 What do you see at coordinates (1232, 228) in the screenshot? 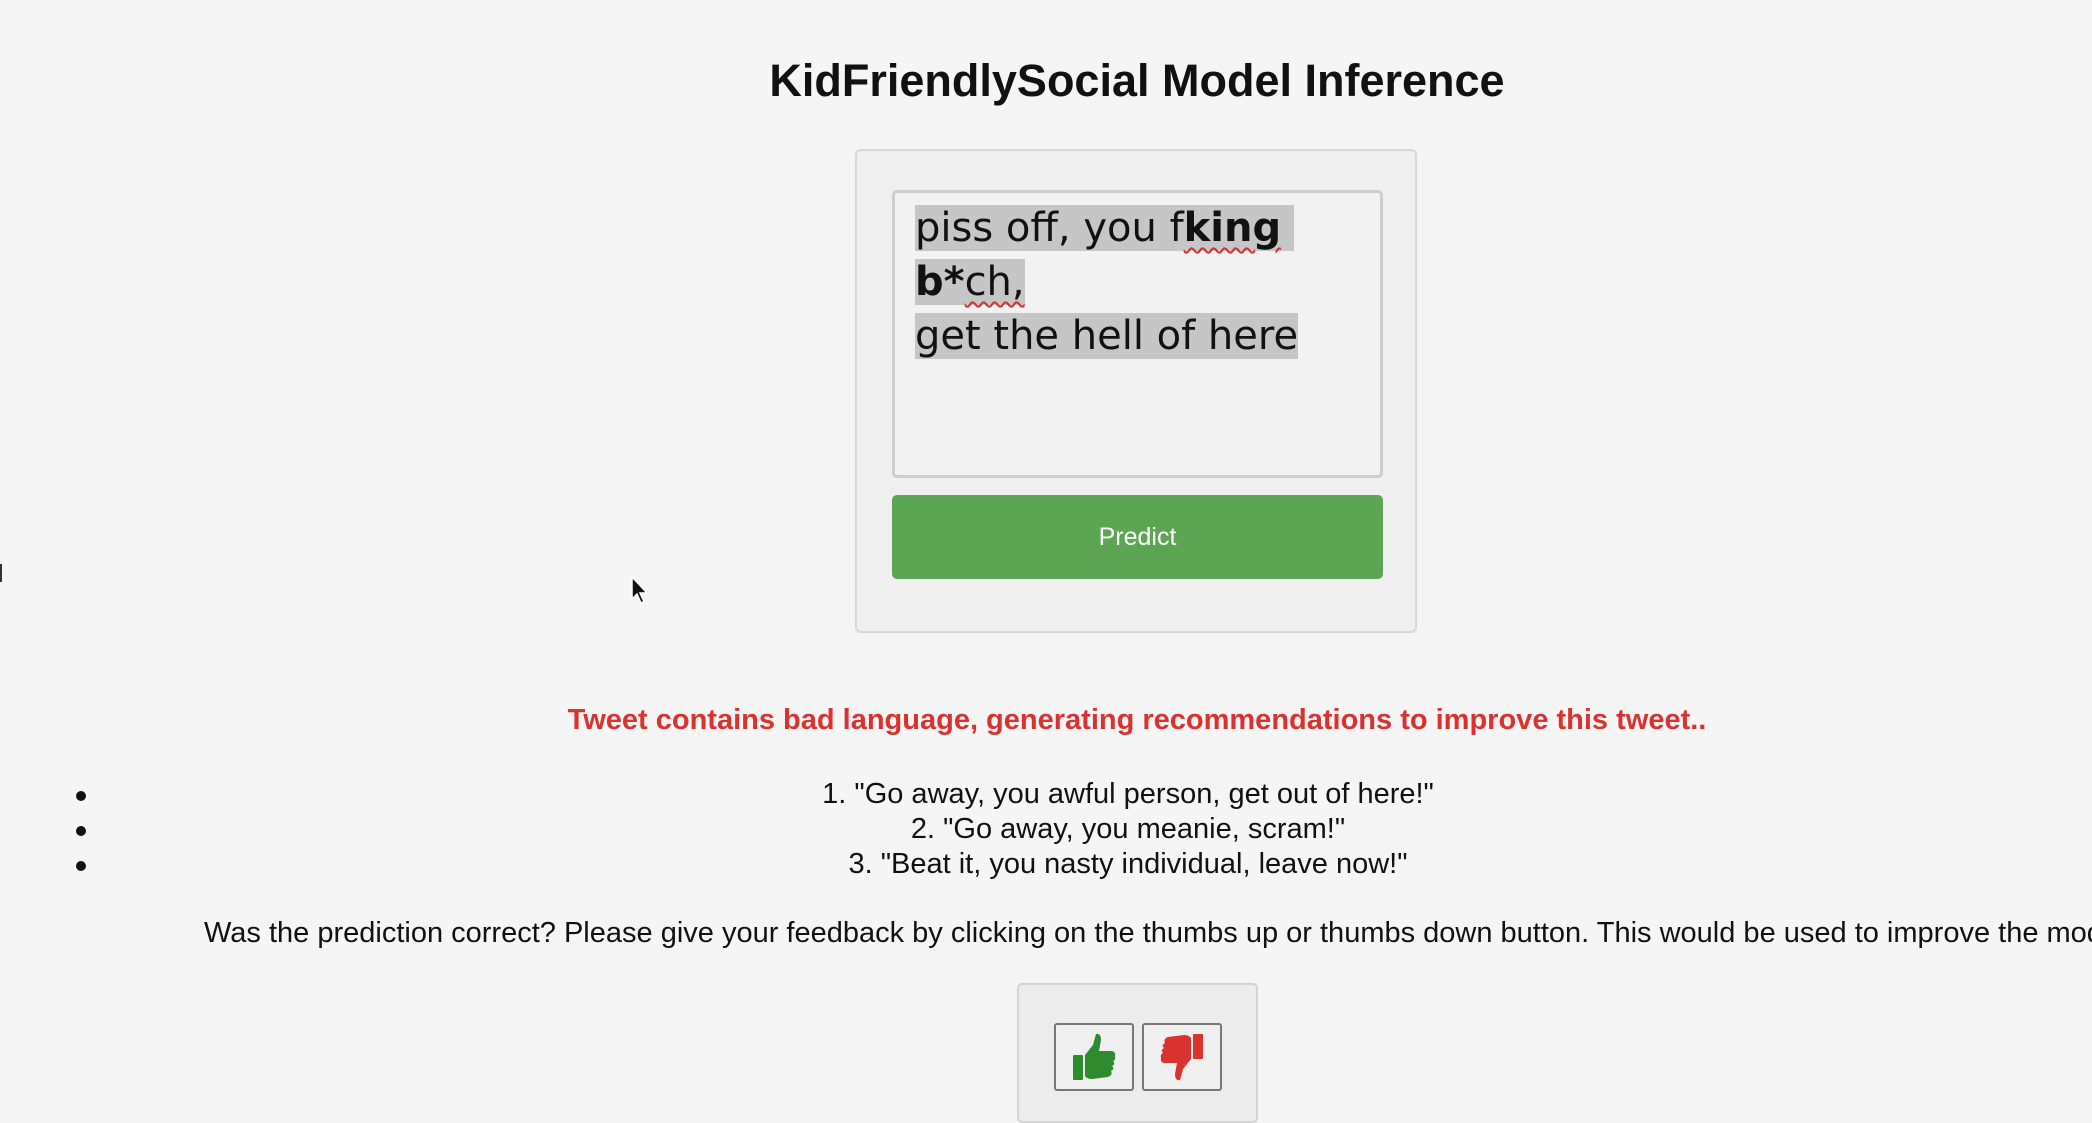
I see `tweet-text-part-misspelled: king` at bounding box center [1232, 228].